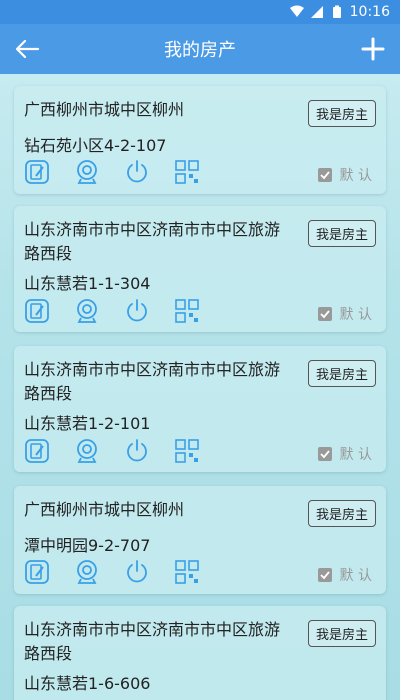  What do you see at coordinates (87, 683) in the screenshot?
I see `property-estate: 山东慧若1-6-606` at bounding box center [87, 683].